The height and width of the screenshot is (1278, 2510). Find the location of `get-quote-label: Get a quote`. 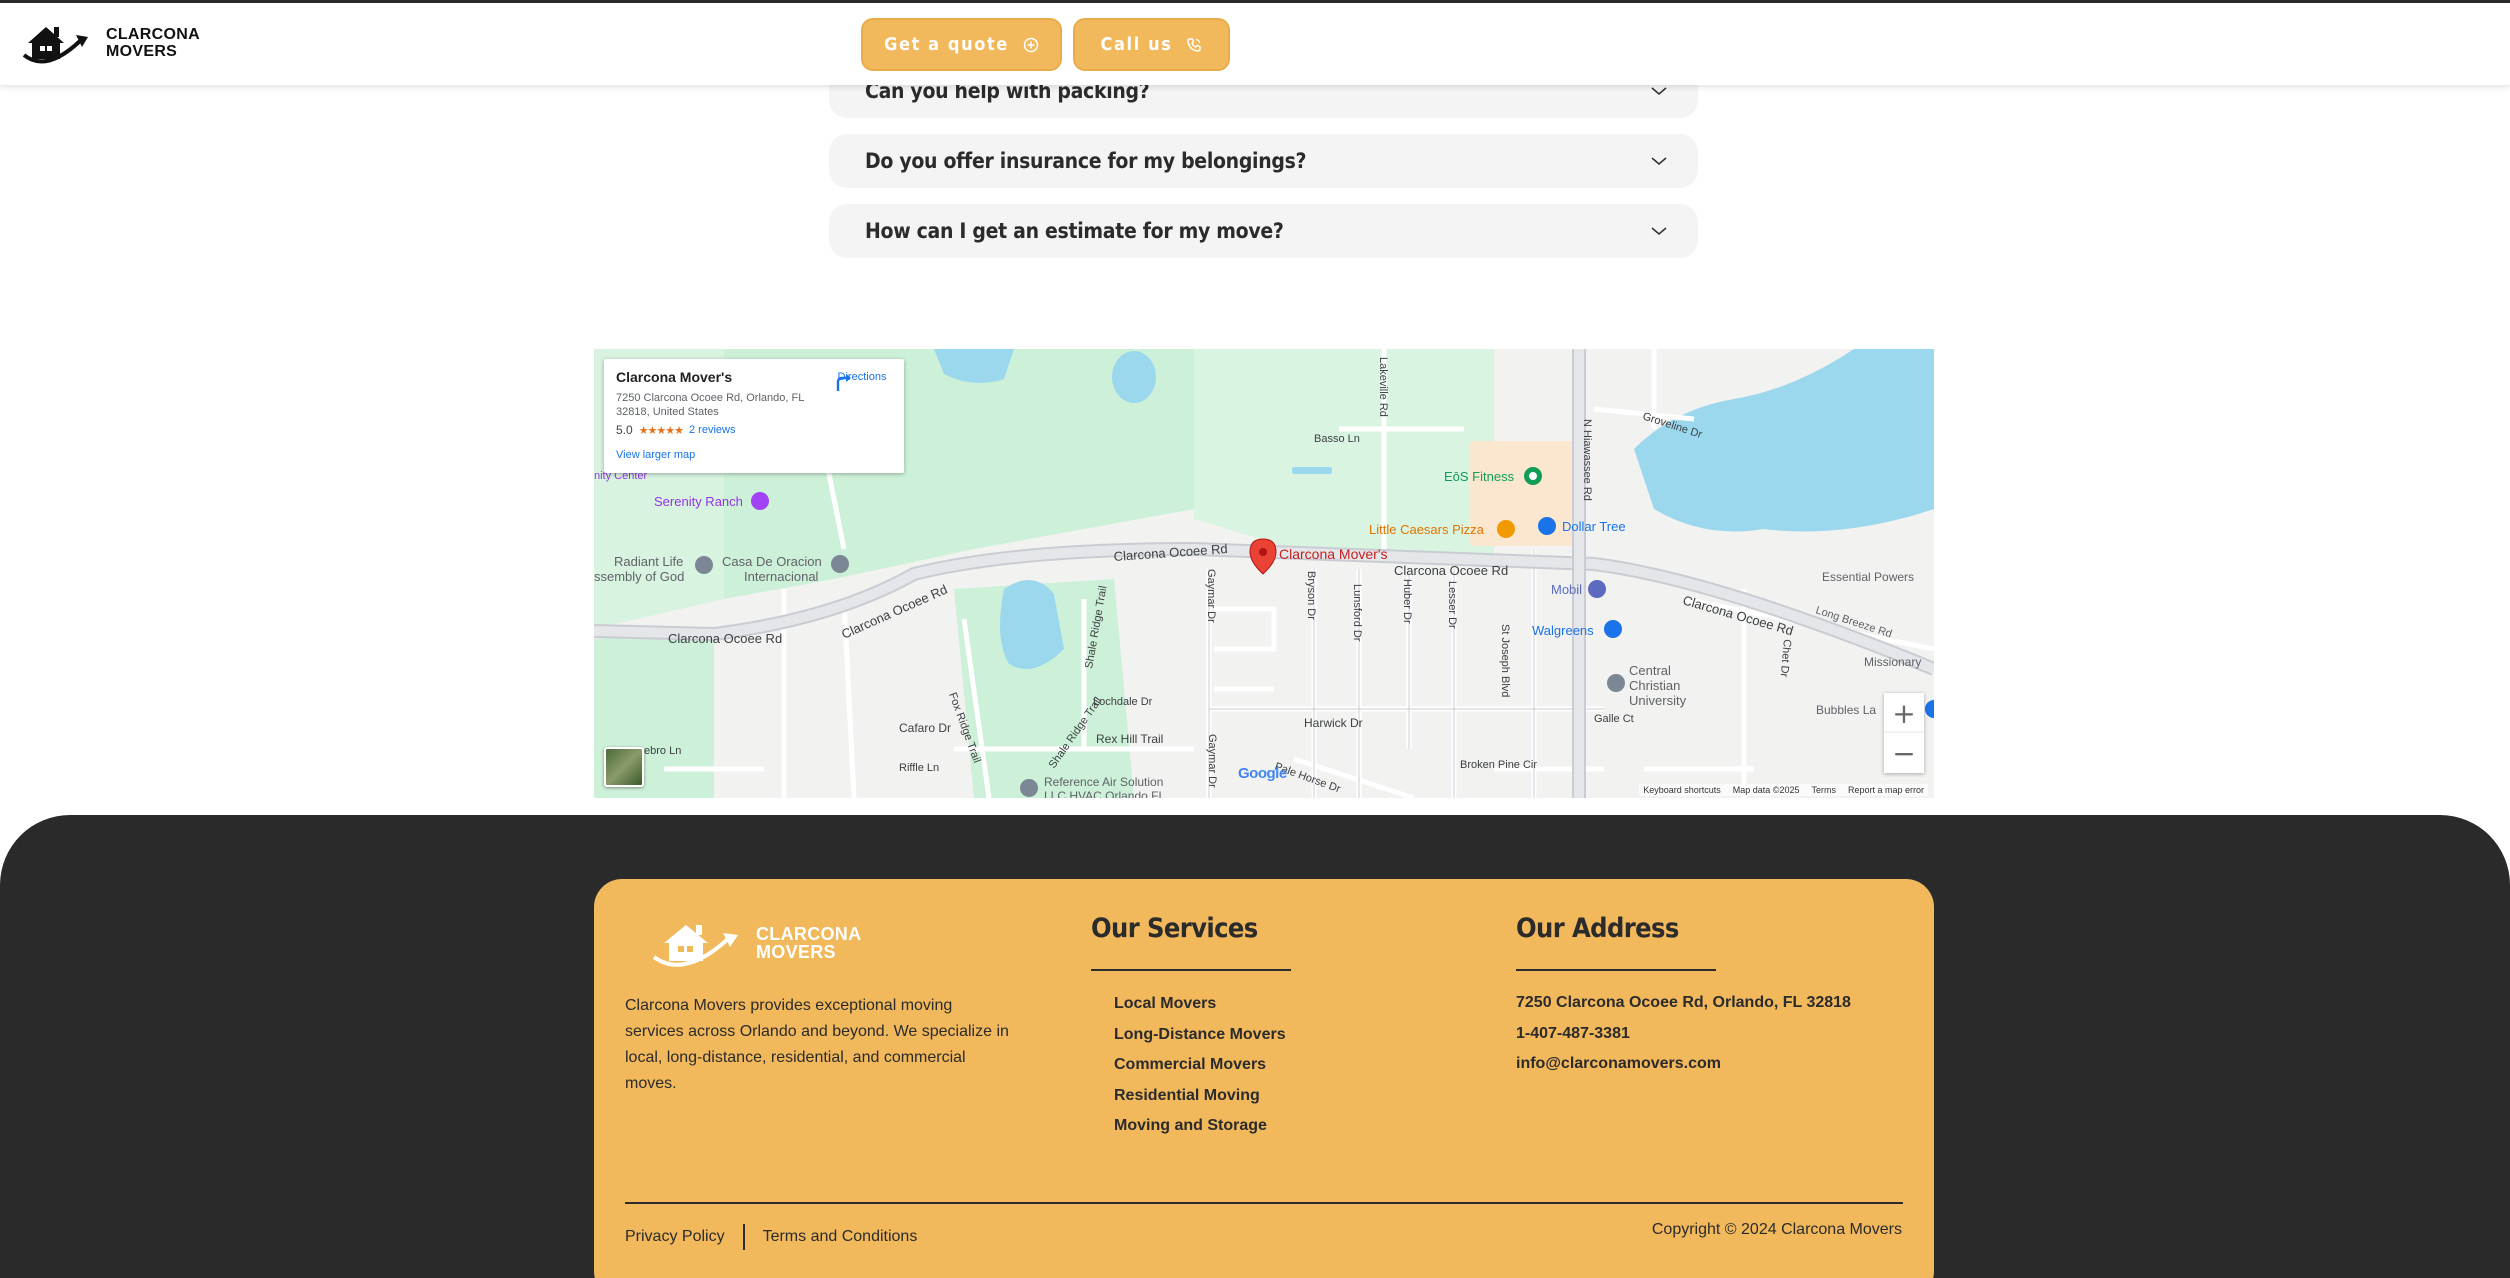

get-quote-label: Get a quote is located at coordinates (946, 44).